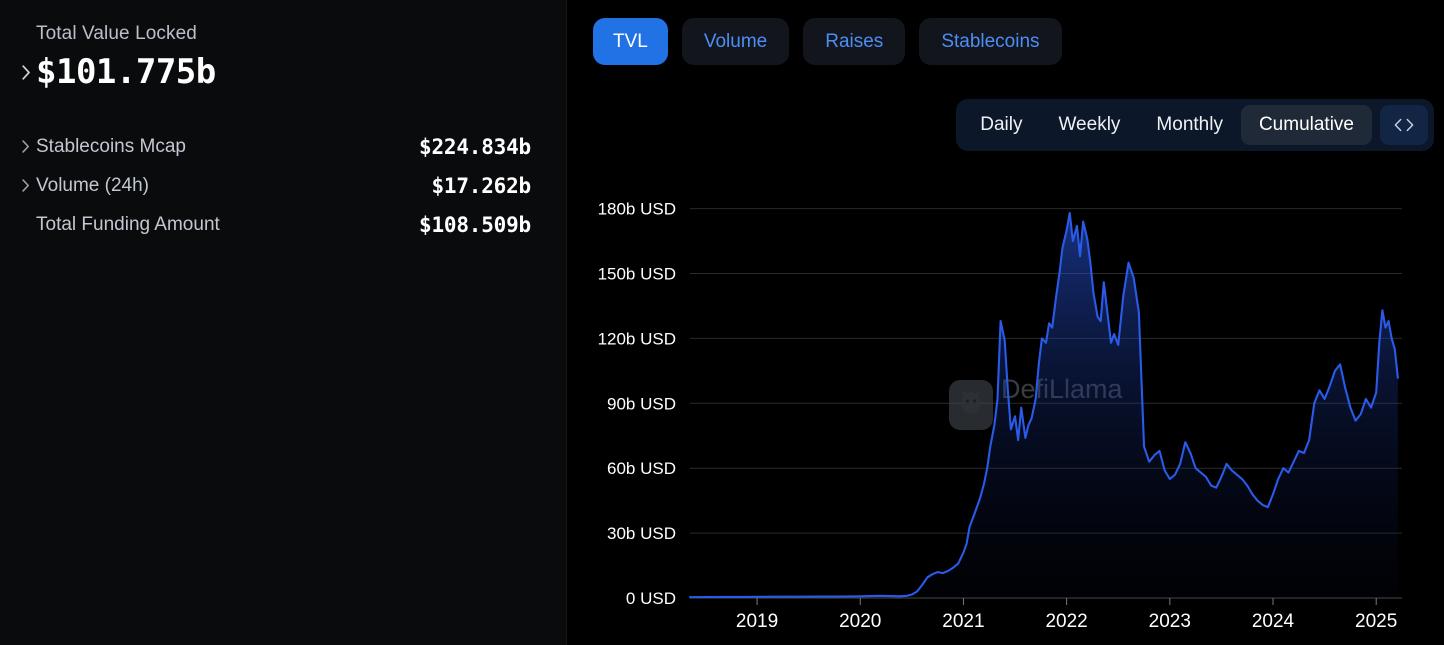 Image resolution: width=1444 pixels, height=645 pixels. I want to click on metric-tabs: TVL Volume Raises Stablecoins, so click(827, 41).